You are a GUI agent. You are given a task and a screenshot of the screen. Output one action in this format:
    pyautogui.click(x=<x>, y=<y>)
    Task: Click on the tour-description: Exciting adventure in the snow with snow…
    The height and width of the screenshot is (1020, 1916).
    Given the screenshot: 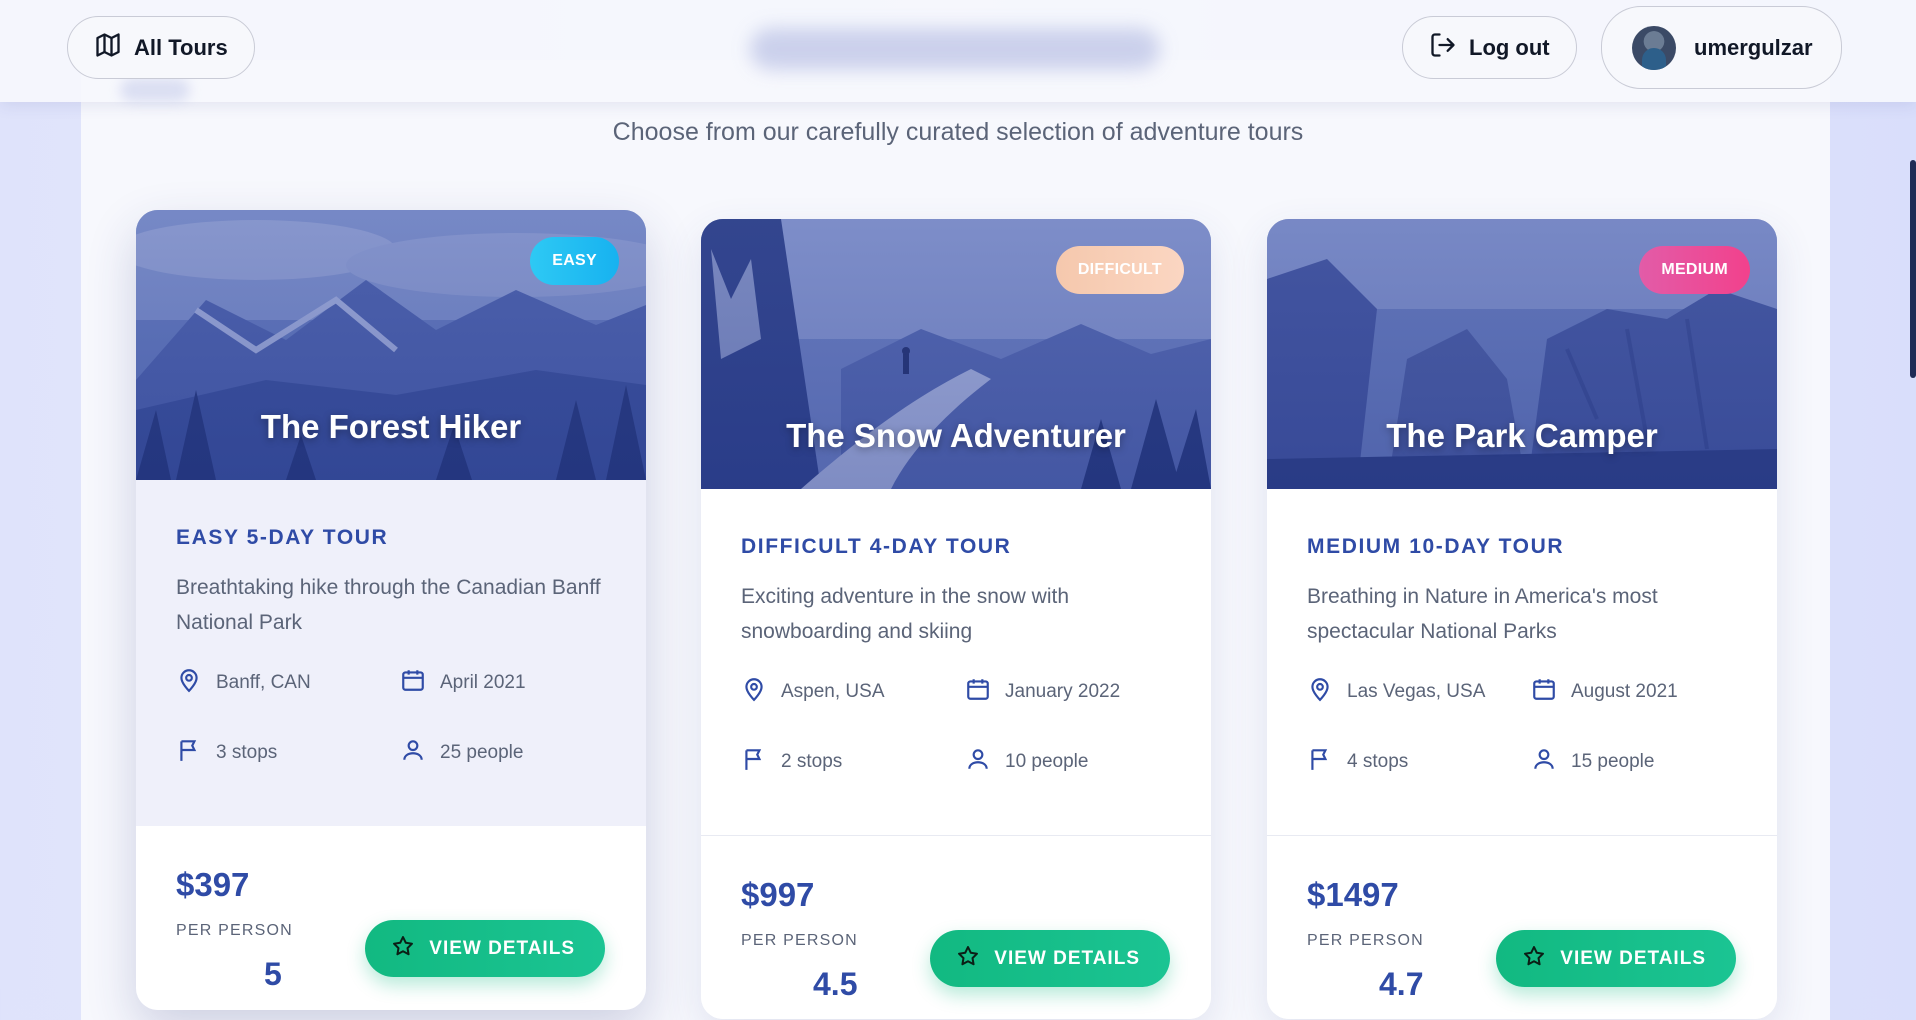 What is the action you would take?
    pyautogui.click(x=905, y=614)
    